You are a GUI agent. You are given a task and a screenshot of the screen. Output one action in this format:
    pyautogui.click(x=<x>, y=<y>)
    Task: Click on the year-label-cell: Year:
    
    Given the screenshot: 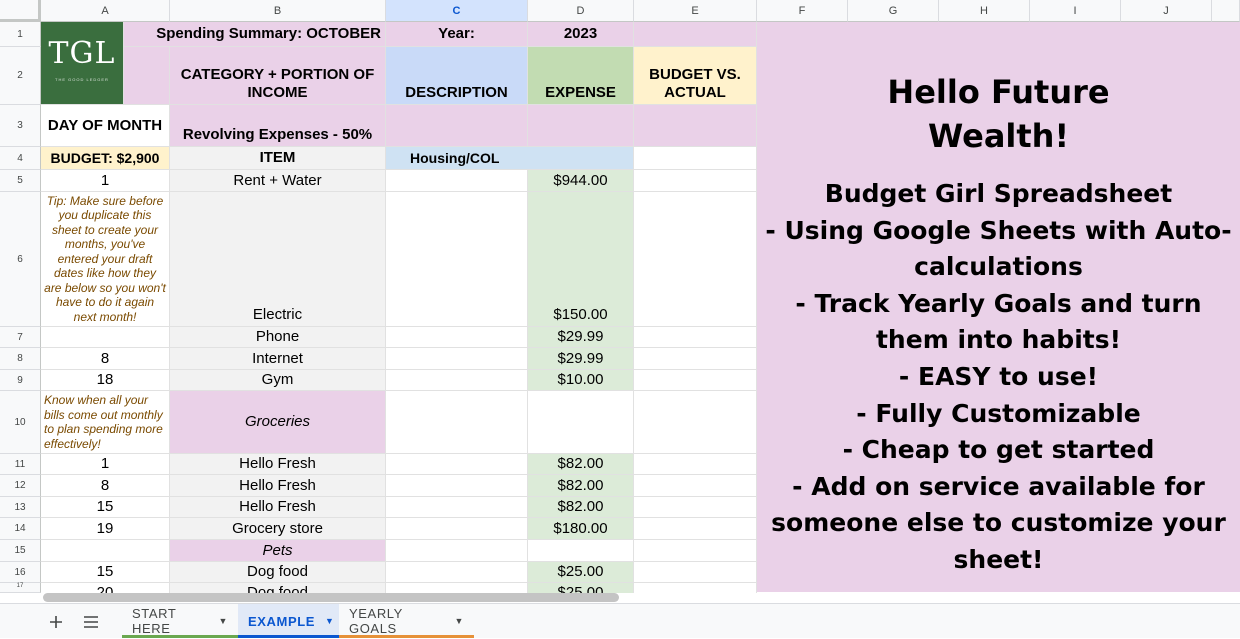 What is the action you would take?
    pyautogui.click(x=457, y=34)
    